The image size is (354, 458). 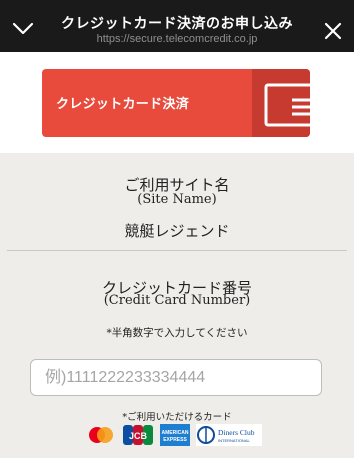 I want to click on diners-club-text: Diners Club, so click(x=236, y=432).